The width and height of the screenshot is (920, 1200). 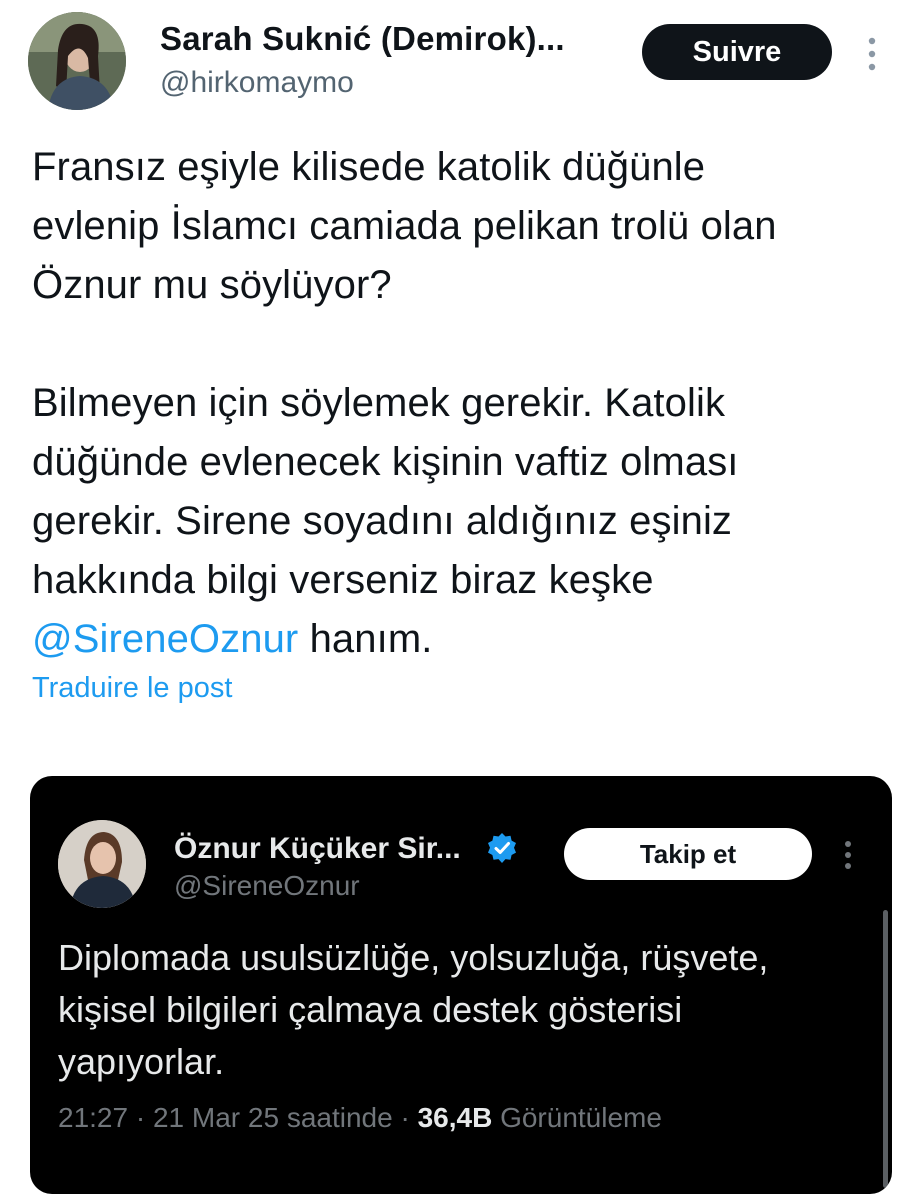 I want to click on mention-link: @SireneOznur, so click(x=165, y=639).